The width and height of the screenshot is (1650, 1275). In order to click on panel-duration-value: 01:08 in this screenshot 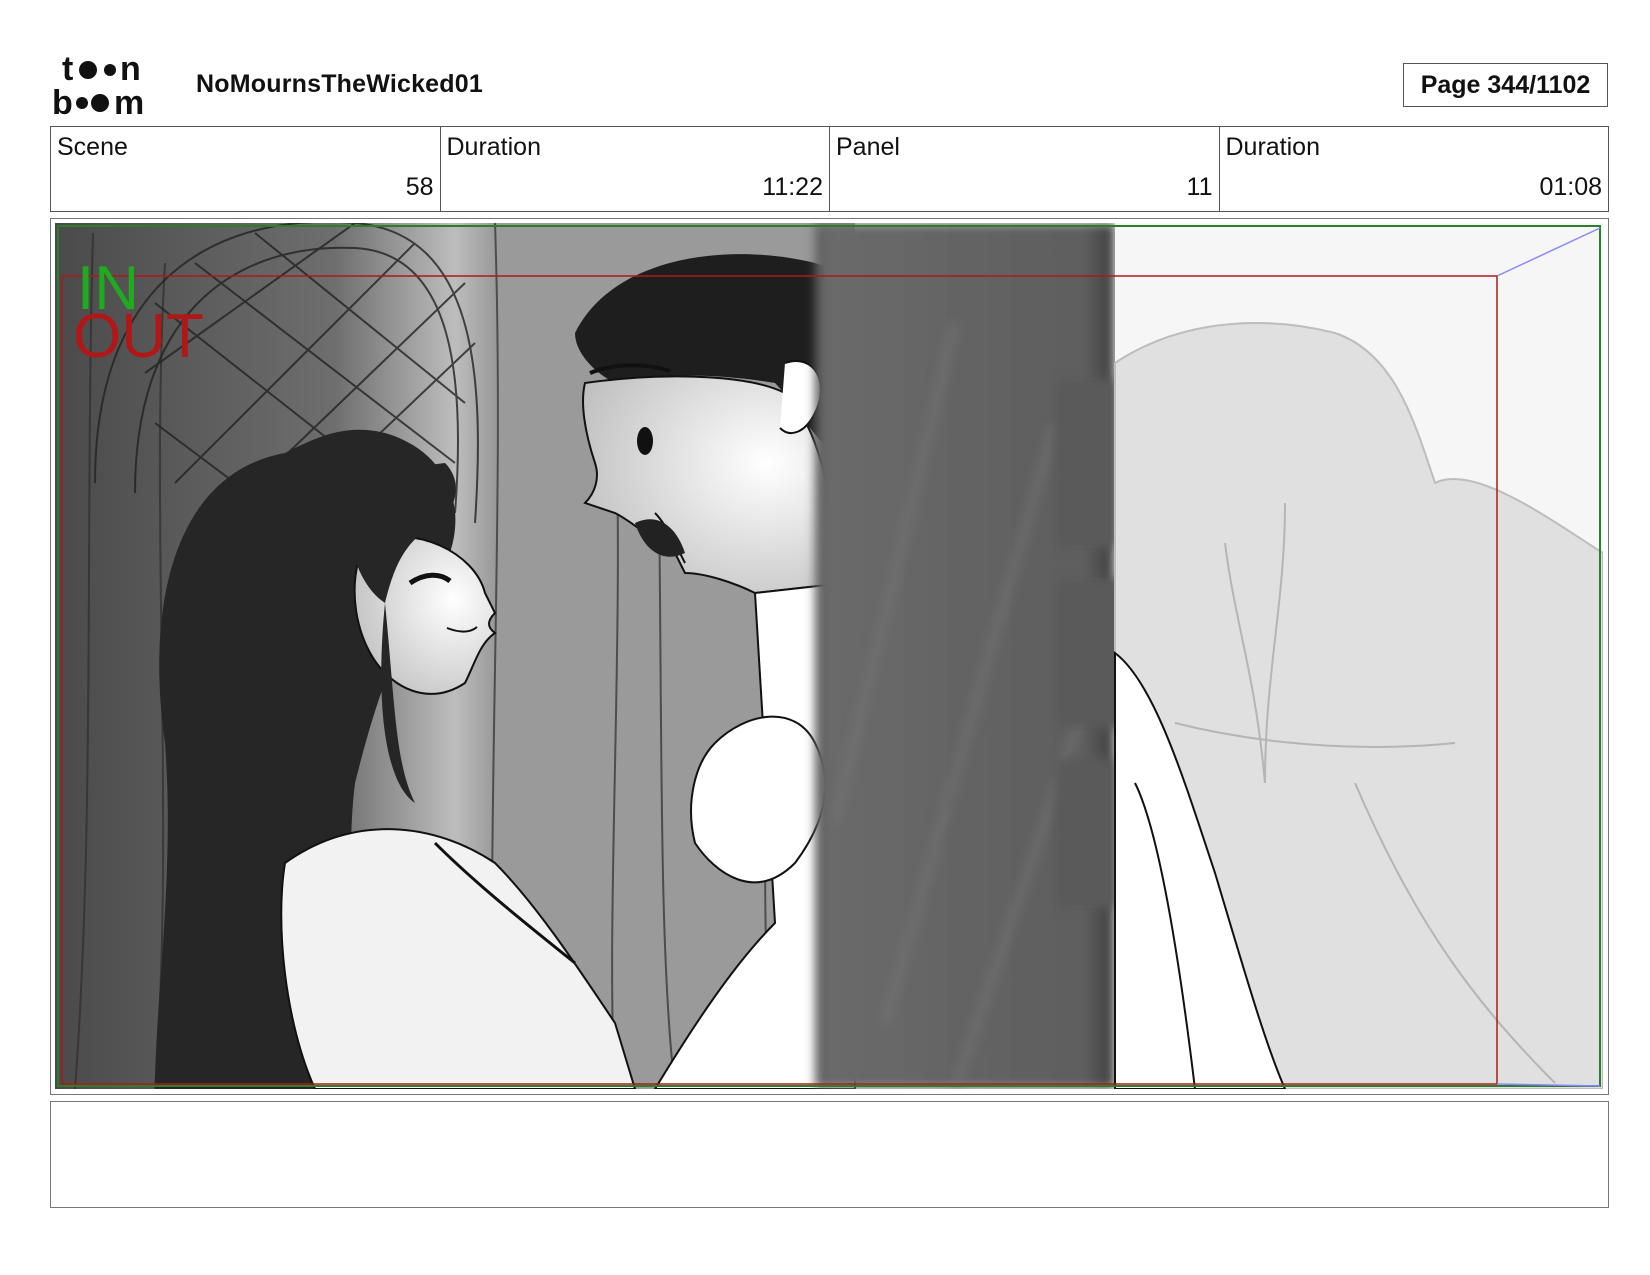, I will do `click(1570, 187)`.